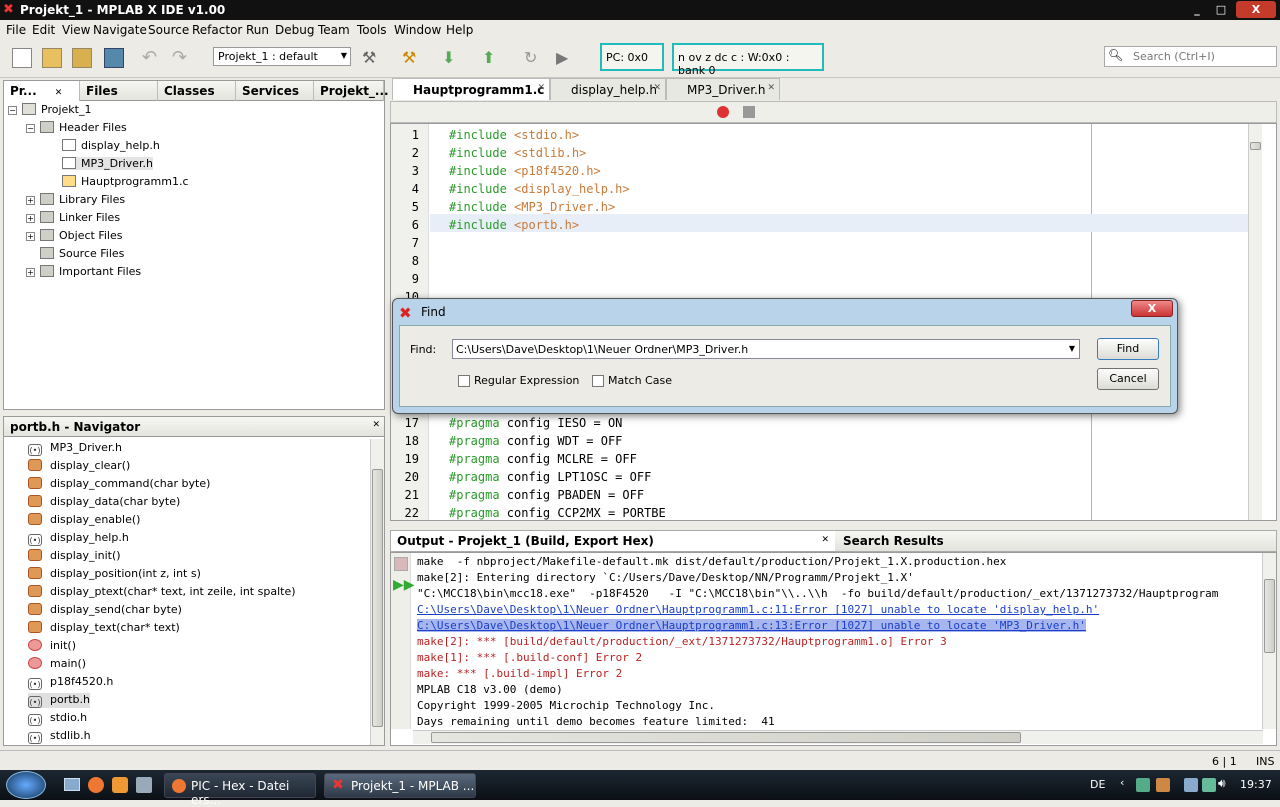  What do you see at coordinates (749, 112) in the screenshot?
I see `stop-macro-icon` at bounding box center [749, 112].